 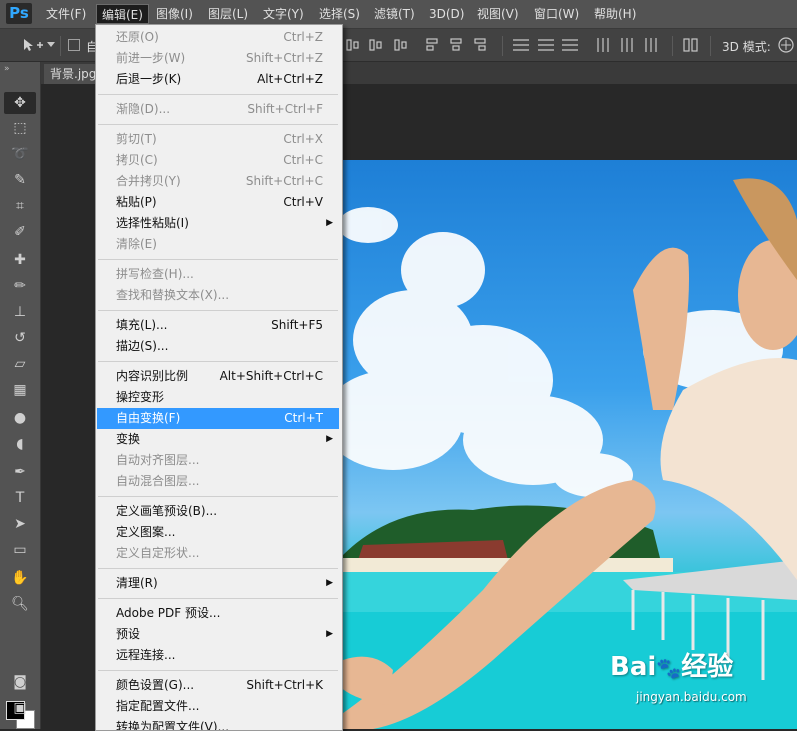 What do you see at coordinates (20, 206) in the screenshot?
I see `crop-tool-icon: ⌗` at bounding box center [20, 206].